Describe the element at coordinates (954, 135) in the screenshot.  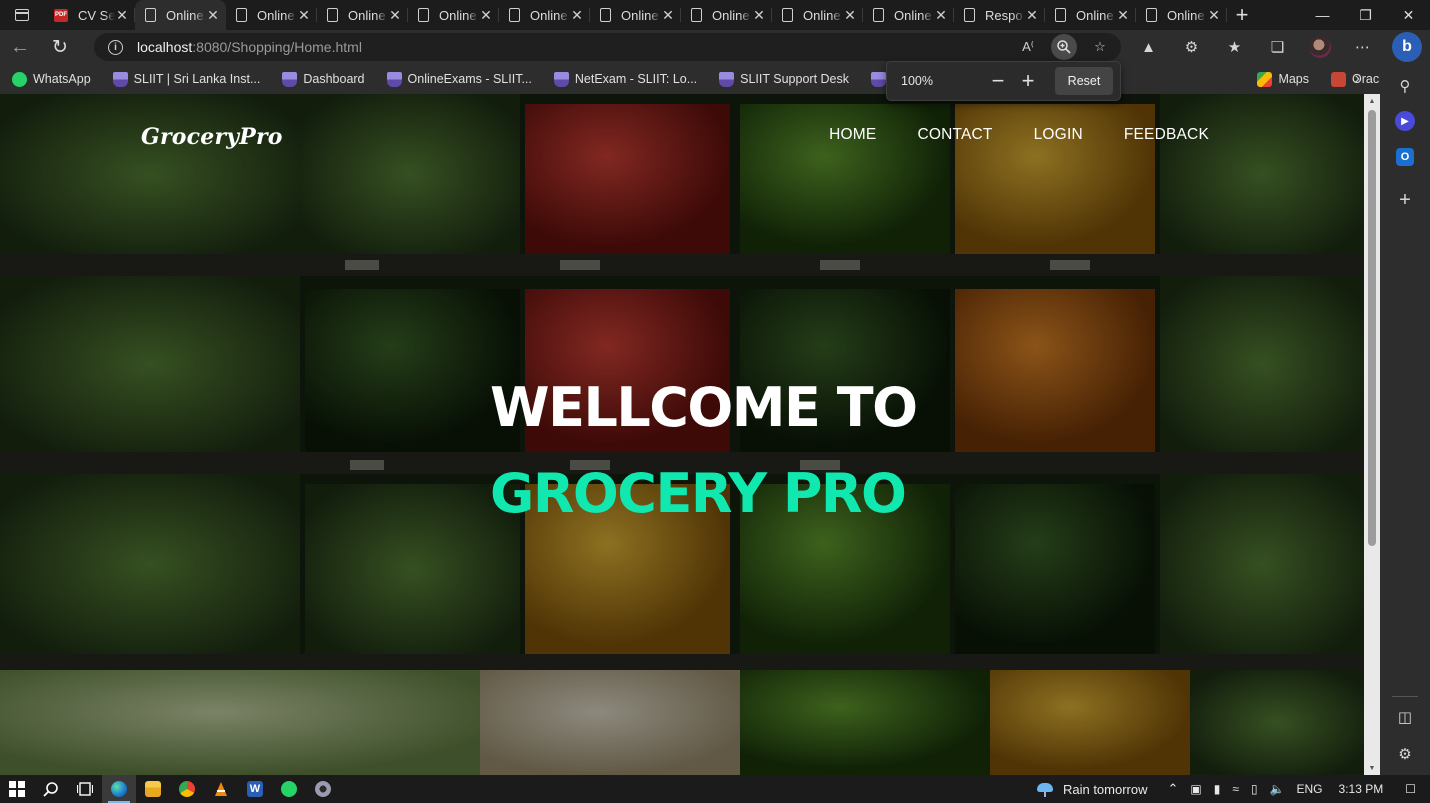
I see `nav-link-contact: CONTACT` at that location.